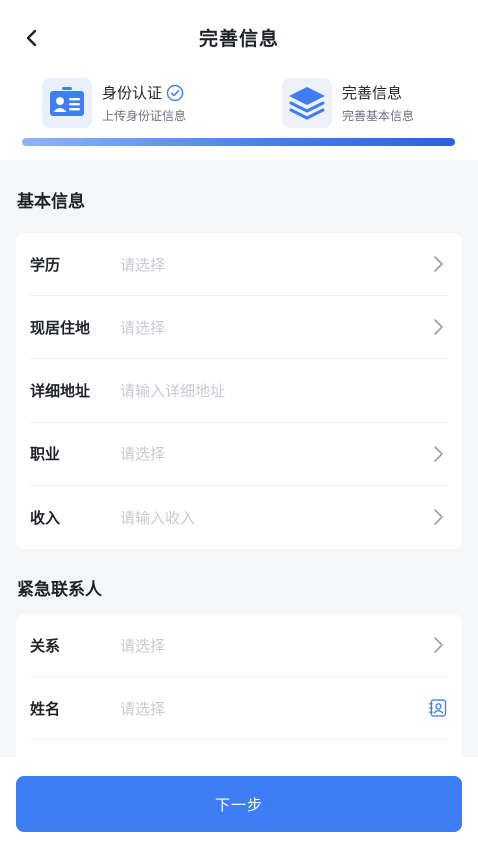  What do you see at coordinates (45, 645) in the screenshot?
I see `row-label: 关系` at bounding box center [45, 645].